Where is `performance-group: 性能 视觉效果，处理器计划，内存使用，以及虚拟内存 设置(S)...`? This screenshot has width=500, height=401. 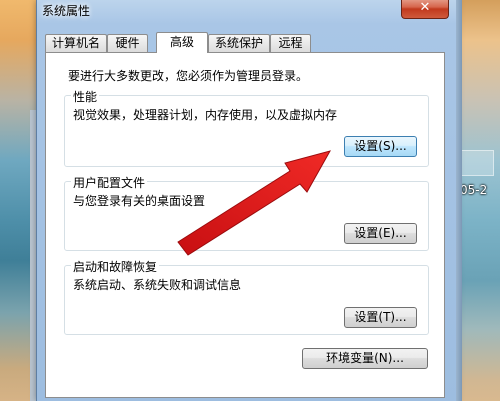
performance-group: 性能 视觉效果，处理器计划，内存使用，以及虚拟内存 设置(S)... is located at coordinates (246, 127).